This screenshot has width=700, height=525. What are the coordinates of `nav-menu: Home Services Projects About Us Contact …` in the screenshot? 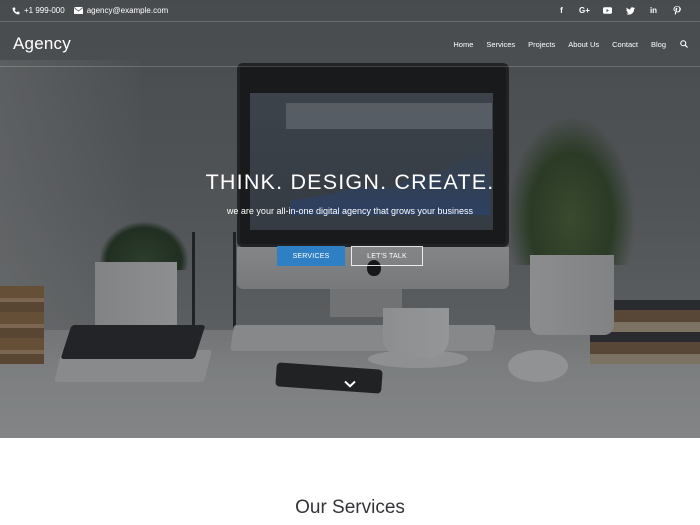 It's located at (564, 44).